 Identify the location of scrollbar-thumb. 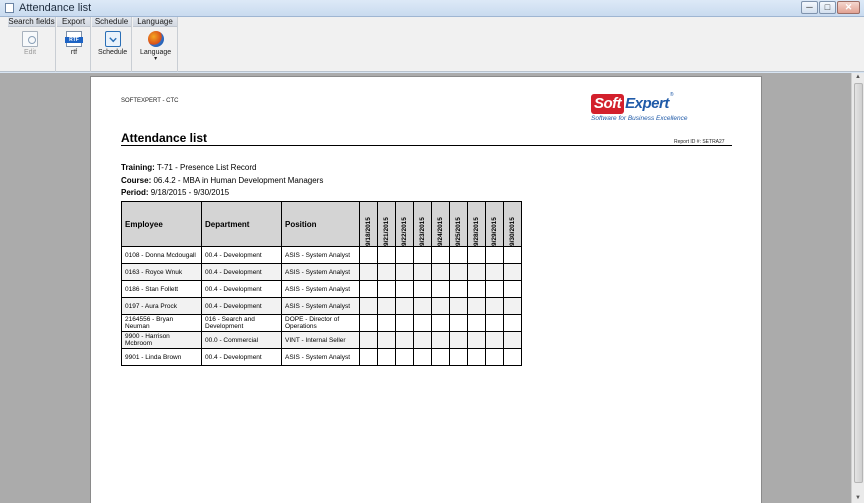
(858, 283).